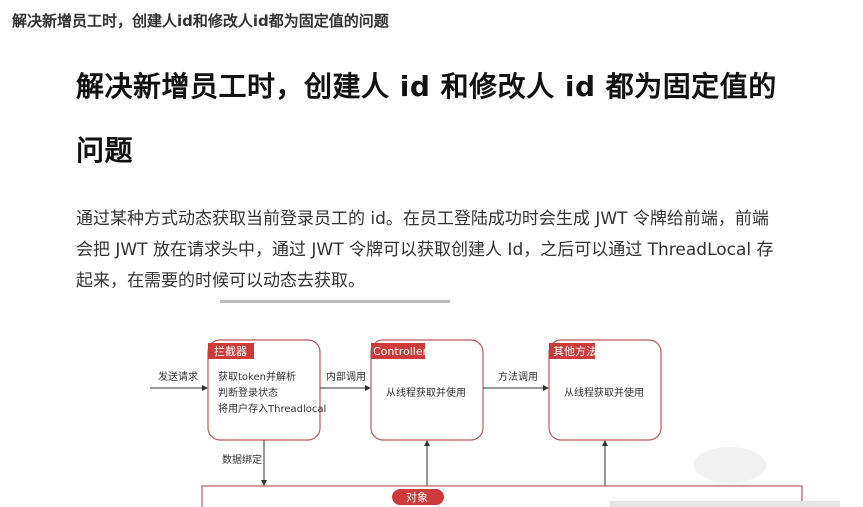 The width and height of the screenshot is (863, 507). Describe the element at coordinates (230, 351) in the screenshot. I see `interceptor-tag-label: 拦截器` at that location.